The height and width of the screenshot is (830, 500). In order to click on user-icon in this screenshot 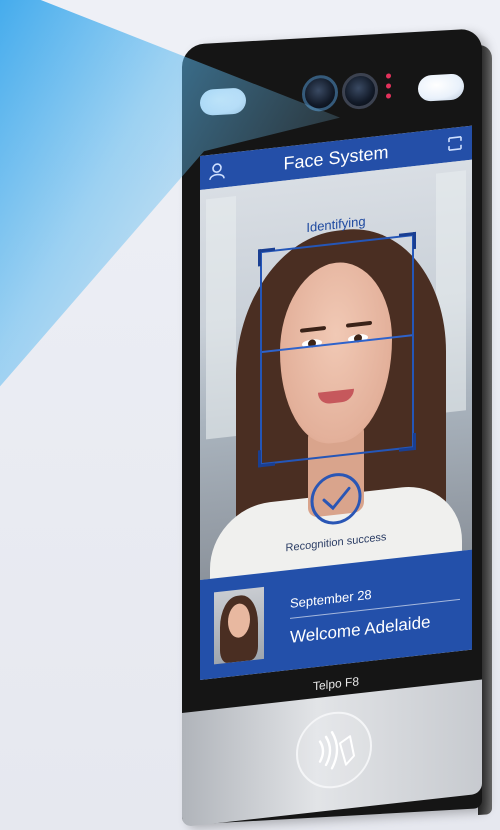, I will do `click(217, 171)`.